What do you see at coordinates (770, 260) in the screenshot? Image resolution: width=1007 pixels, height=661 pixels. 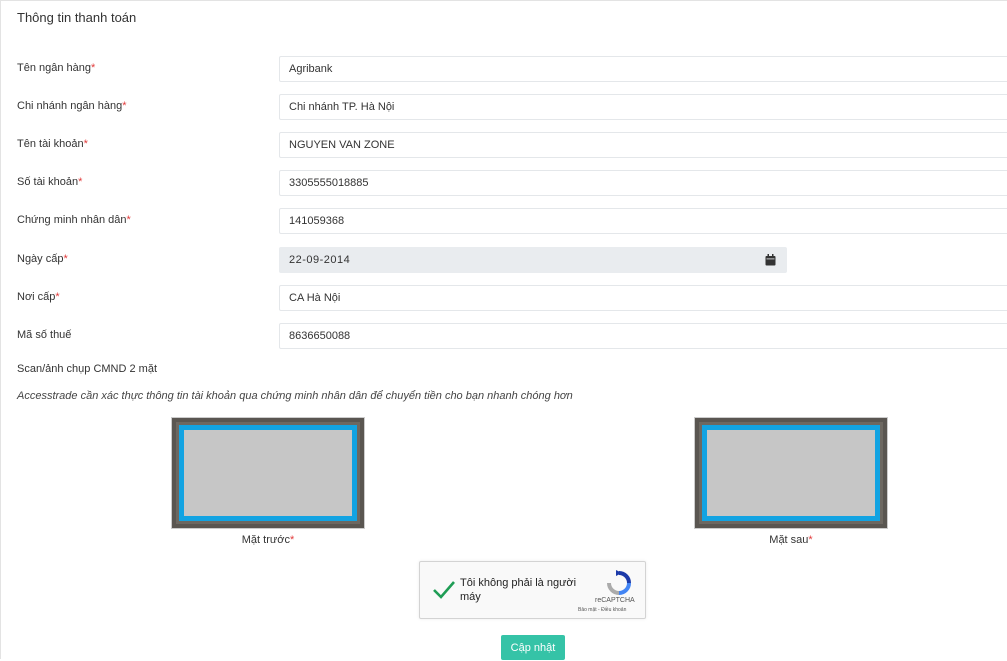 I see `calendar-icon` at bounding box center [770, 260].